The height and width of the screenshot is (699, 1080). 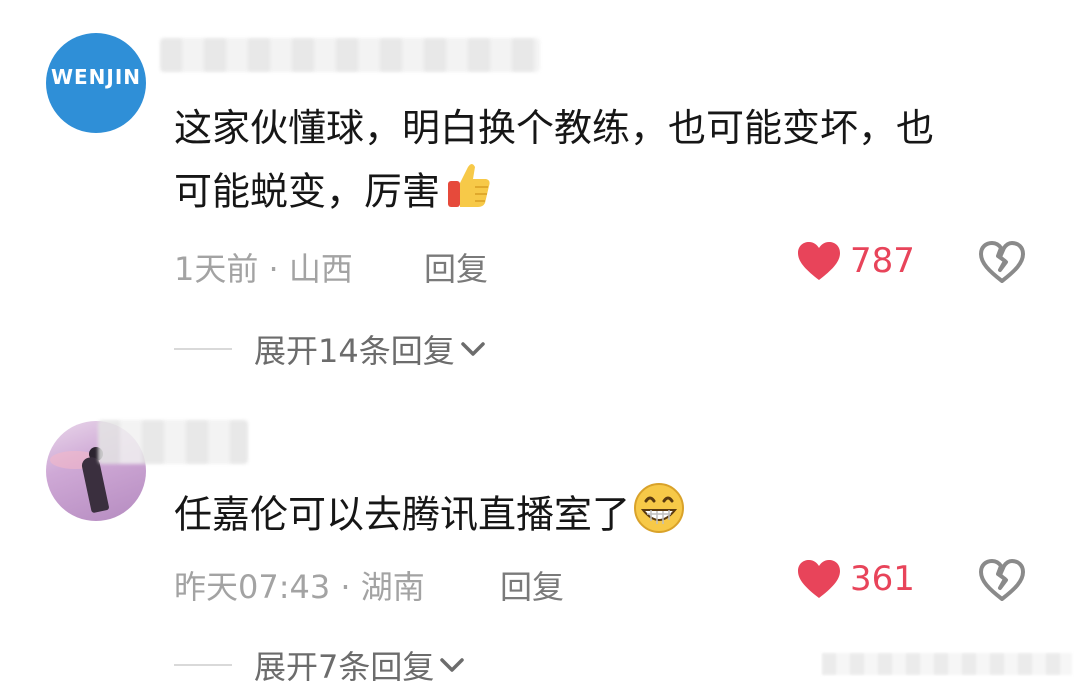 What do you see at coordinates (882, 261) in the screenshot?
I see `like-count: 787` at bounding box center [882, 261].